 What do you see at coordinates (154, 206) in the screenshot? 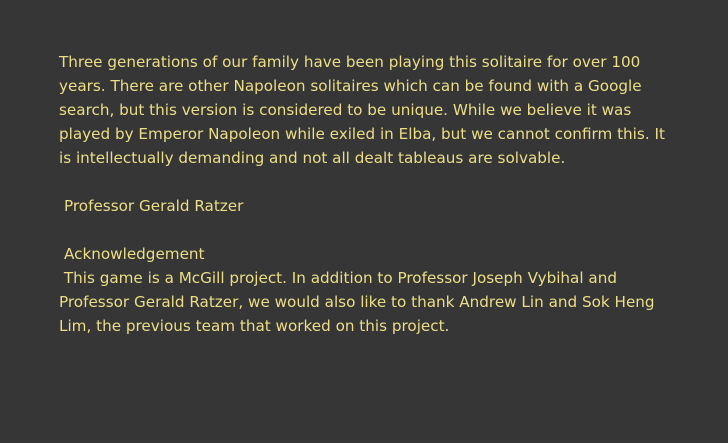
I see `author-name: Professor Gerald Ratzer` at bounding box center [154, 206].